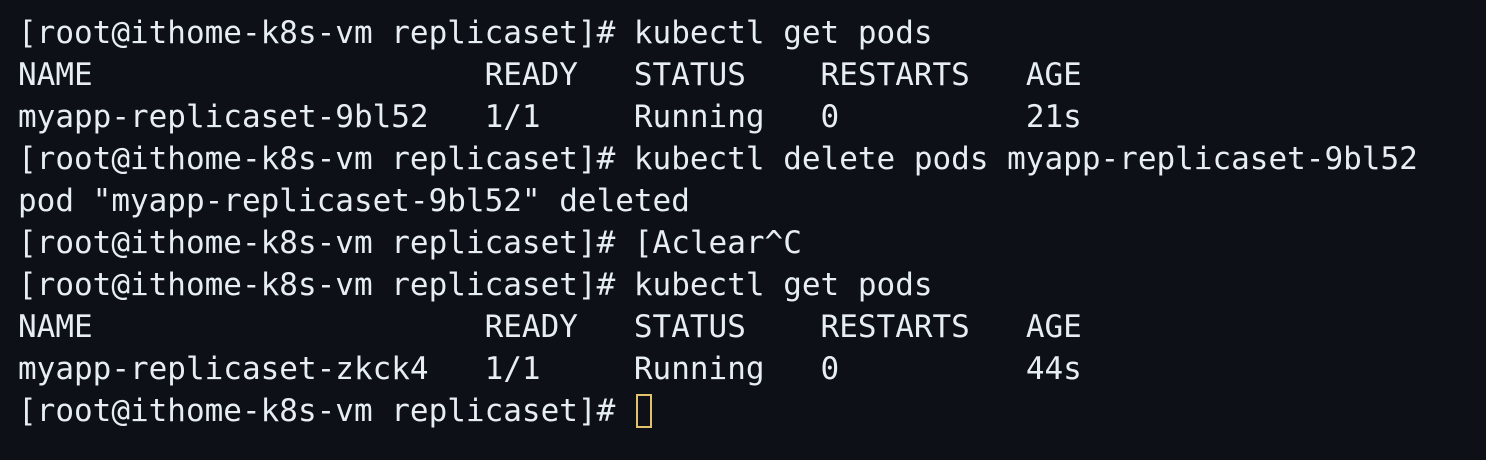 Image resolution: width=1486 pixels, height=460 pixels. Describe the element at coordinates (643, 410) in the screenshot. I see `terminal-cursor` at that location.